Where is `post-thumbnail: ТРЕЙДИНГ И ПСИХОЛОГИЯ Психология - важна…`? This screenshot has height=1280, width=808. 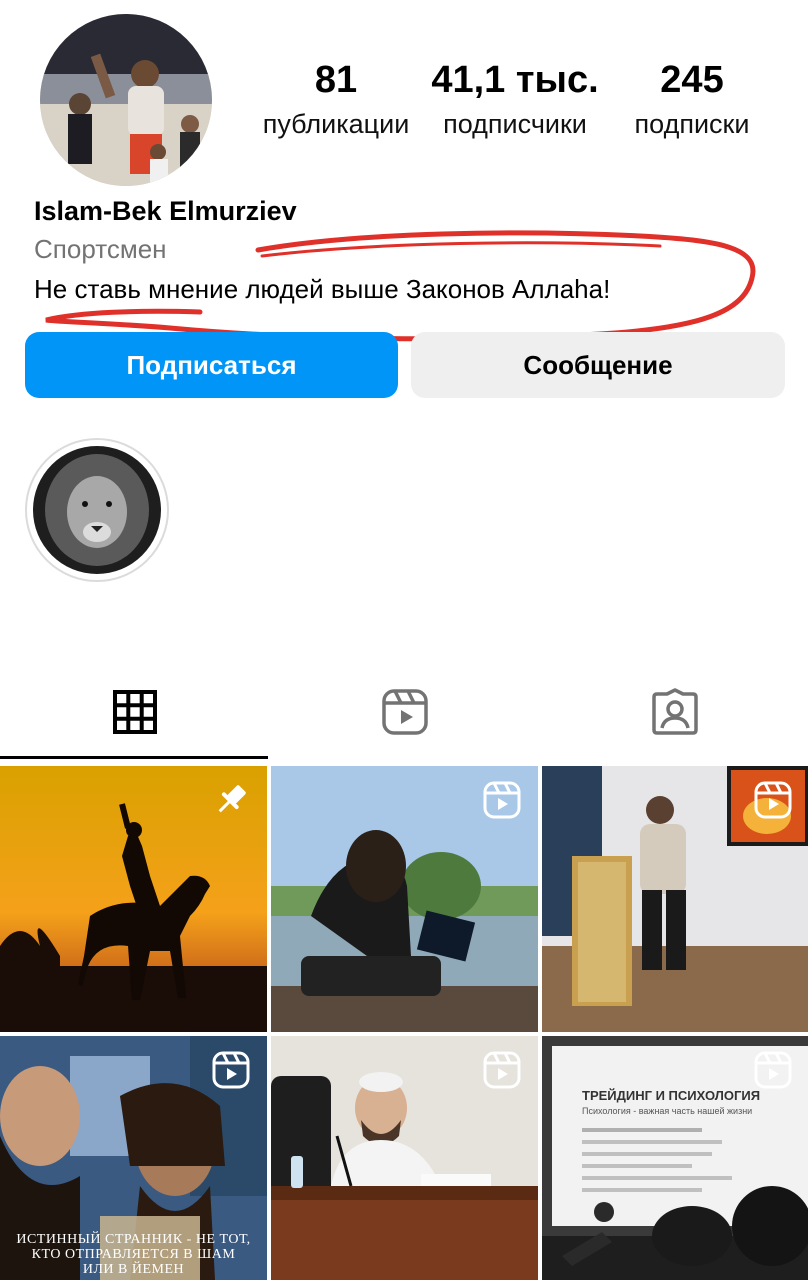
post-thumbnail: ТРЕЙДИНГ И ПСИХОЛОГИЯ Психология - важна… is located at coordinates (675, 1158).